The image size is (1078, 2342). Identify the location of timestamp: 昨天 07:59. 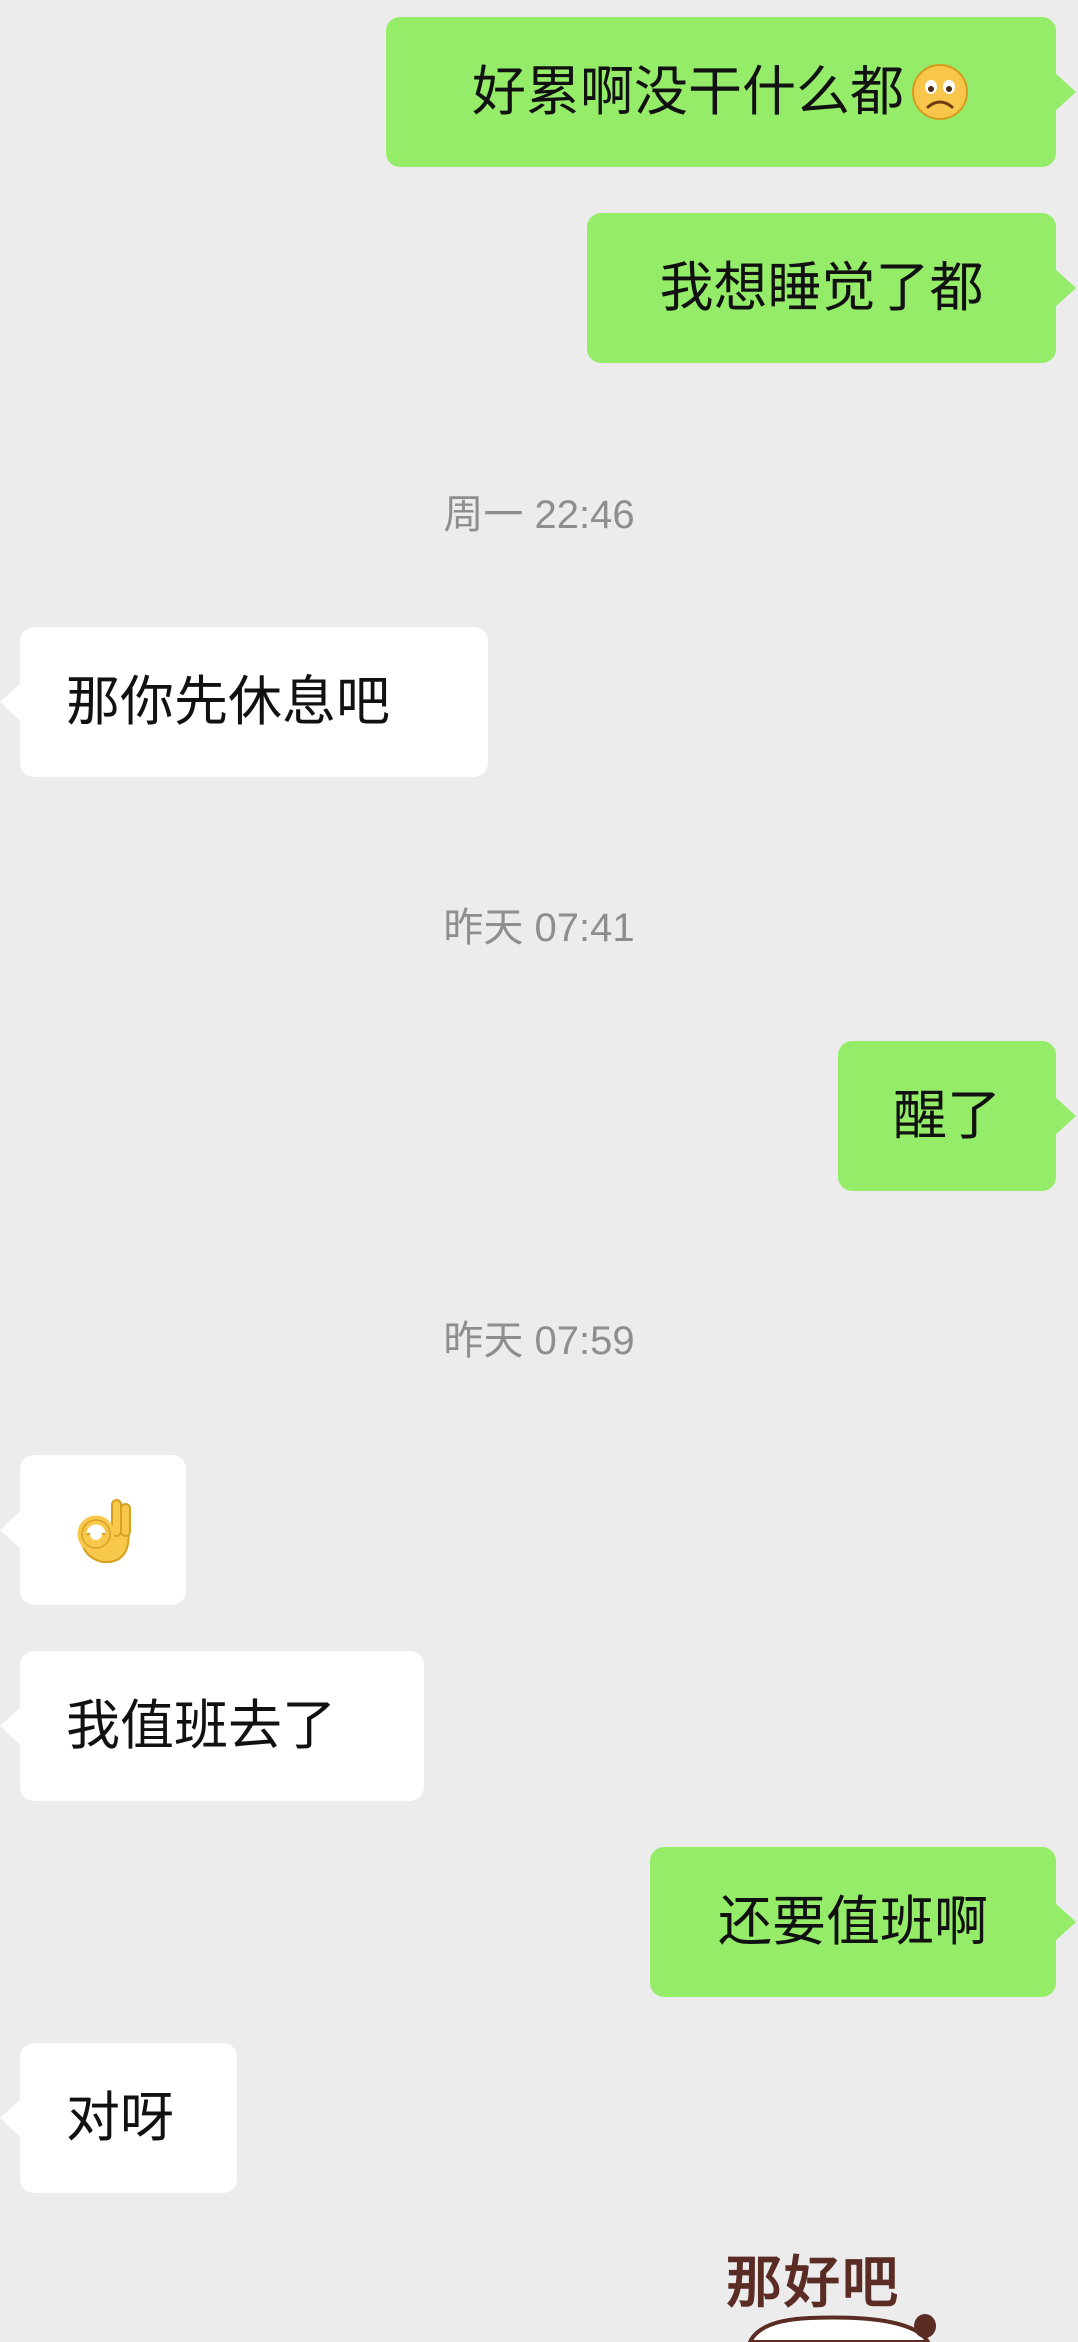
(539, 1341).